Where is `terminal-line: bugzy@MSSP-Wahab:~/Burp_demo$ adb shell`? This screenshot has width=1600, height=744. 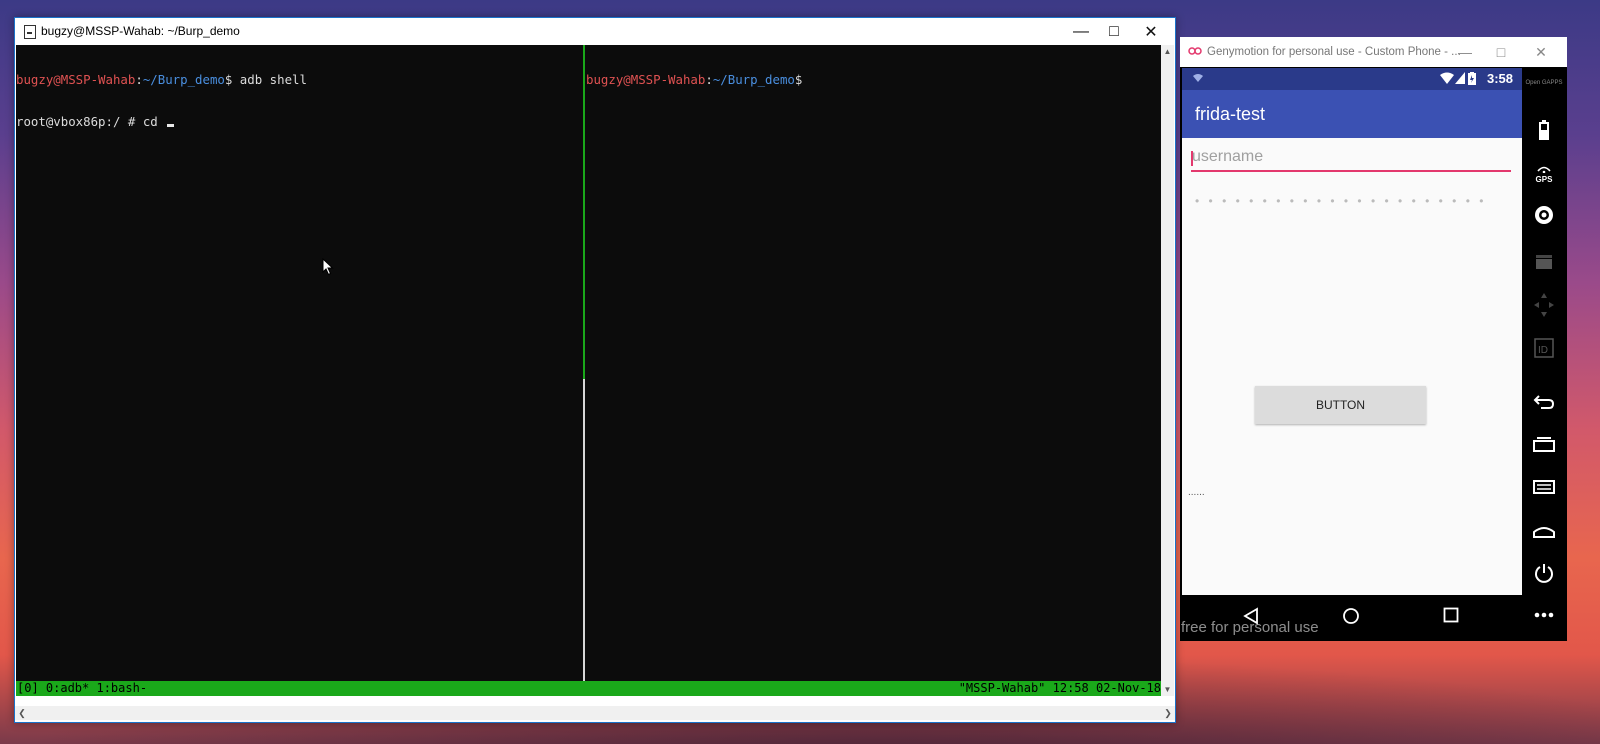
terminal-line: bugzy@MSSP-Wahab:~/Burp_demo$ adb shell is located at coordinates (299, 80).